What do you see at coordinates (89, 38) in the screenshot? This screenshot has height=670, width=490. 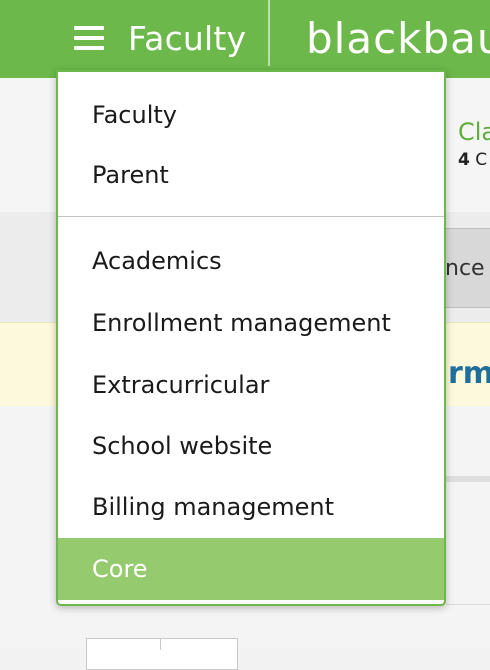 I see `hamburger-menu-icon` at bounding box center [89, 38].